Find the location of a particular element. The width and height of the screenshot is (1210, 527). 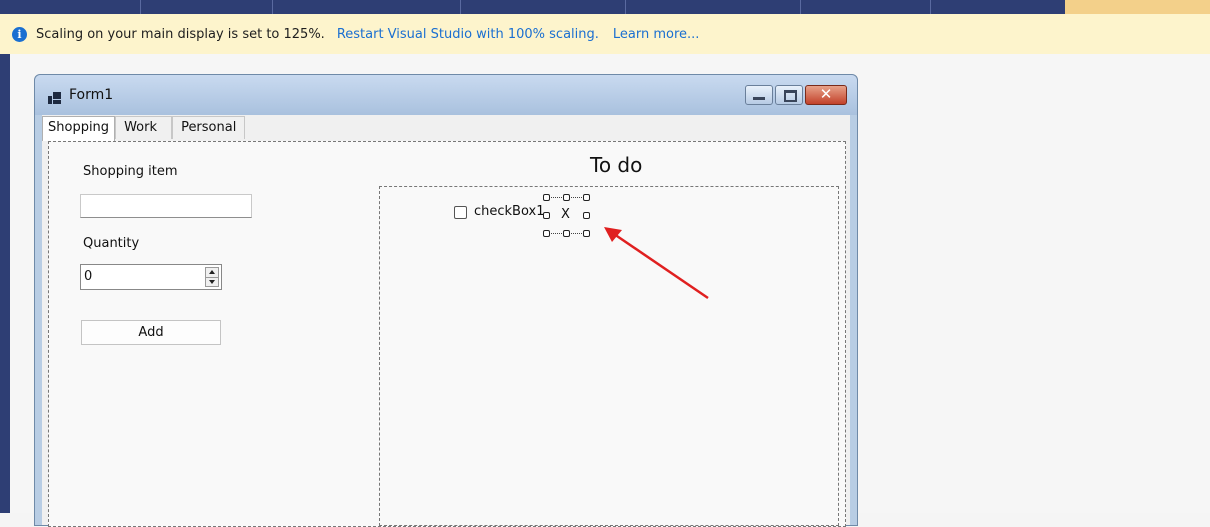

form-titlebar: Form1 ✕ is located at coordinates (446, 95).